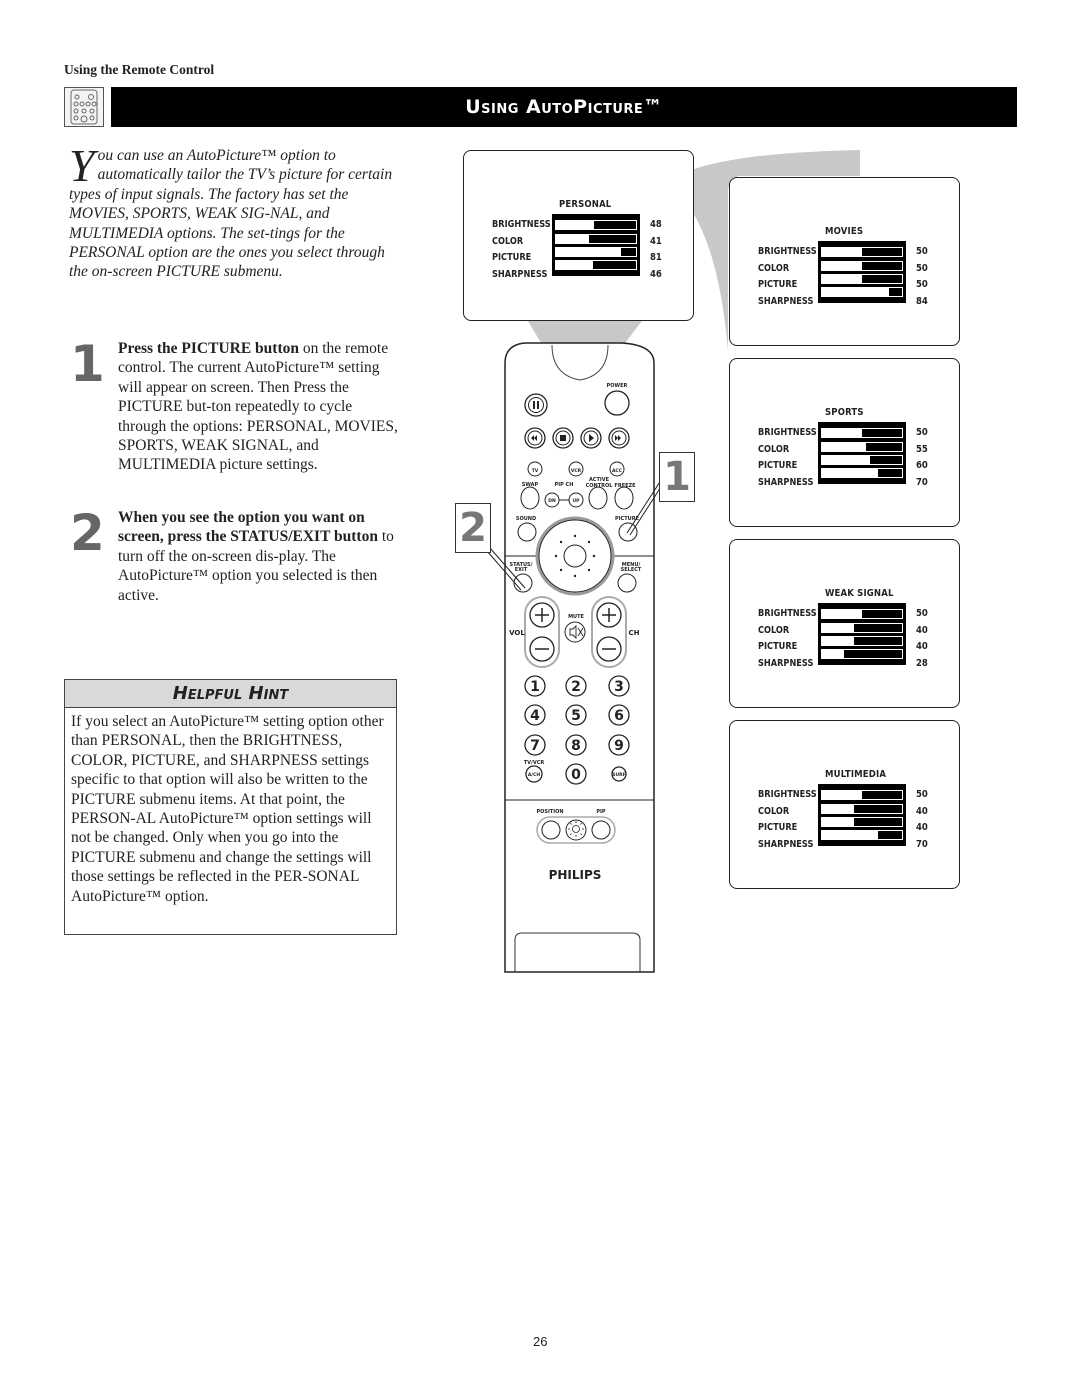  Describe the element at coordinates (139, 69) in the screenshot. I see `section-label: Using the Remote Control` at that location.